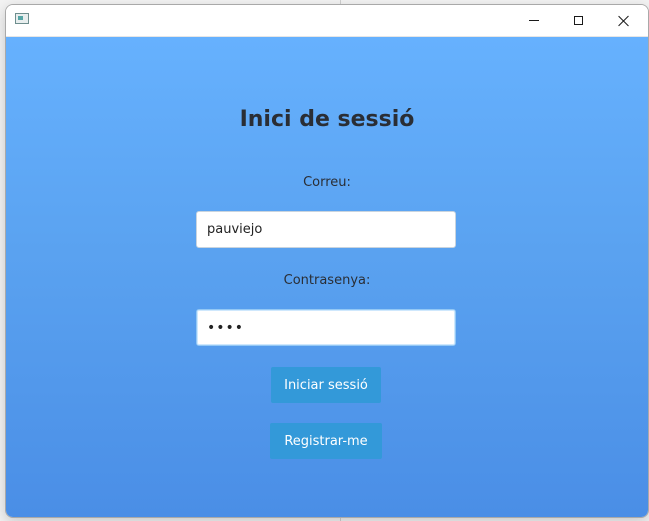  I want to click on register-button: Registrar-me, so click(326, 441).